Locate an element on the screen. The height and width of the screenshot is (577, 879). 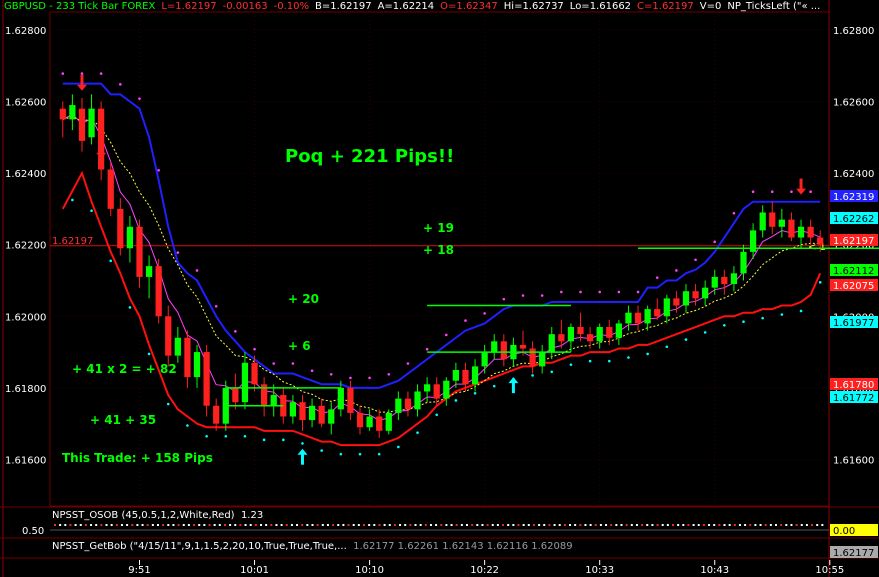
y-tick-label-left: 1.62200 is located at coordinates (25, 246).